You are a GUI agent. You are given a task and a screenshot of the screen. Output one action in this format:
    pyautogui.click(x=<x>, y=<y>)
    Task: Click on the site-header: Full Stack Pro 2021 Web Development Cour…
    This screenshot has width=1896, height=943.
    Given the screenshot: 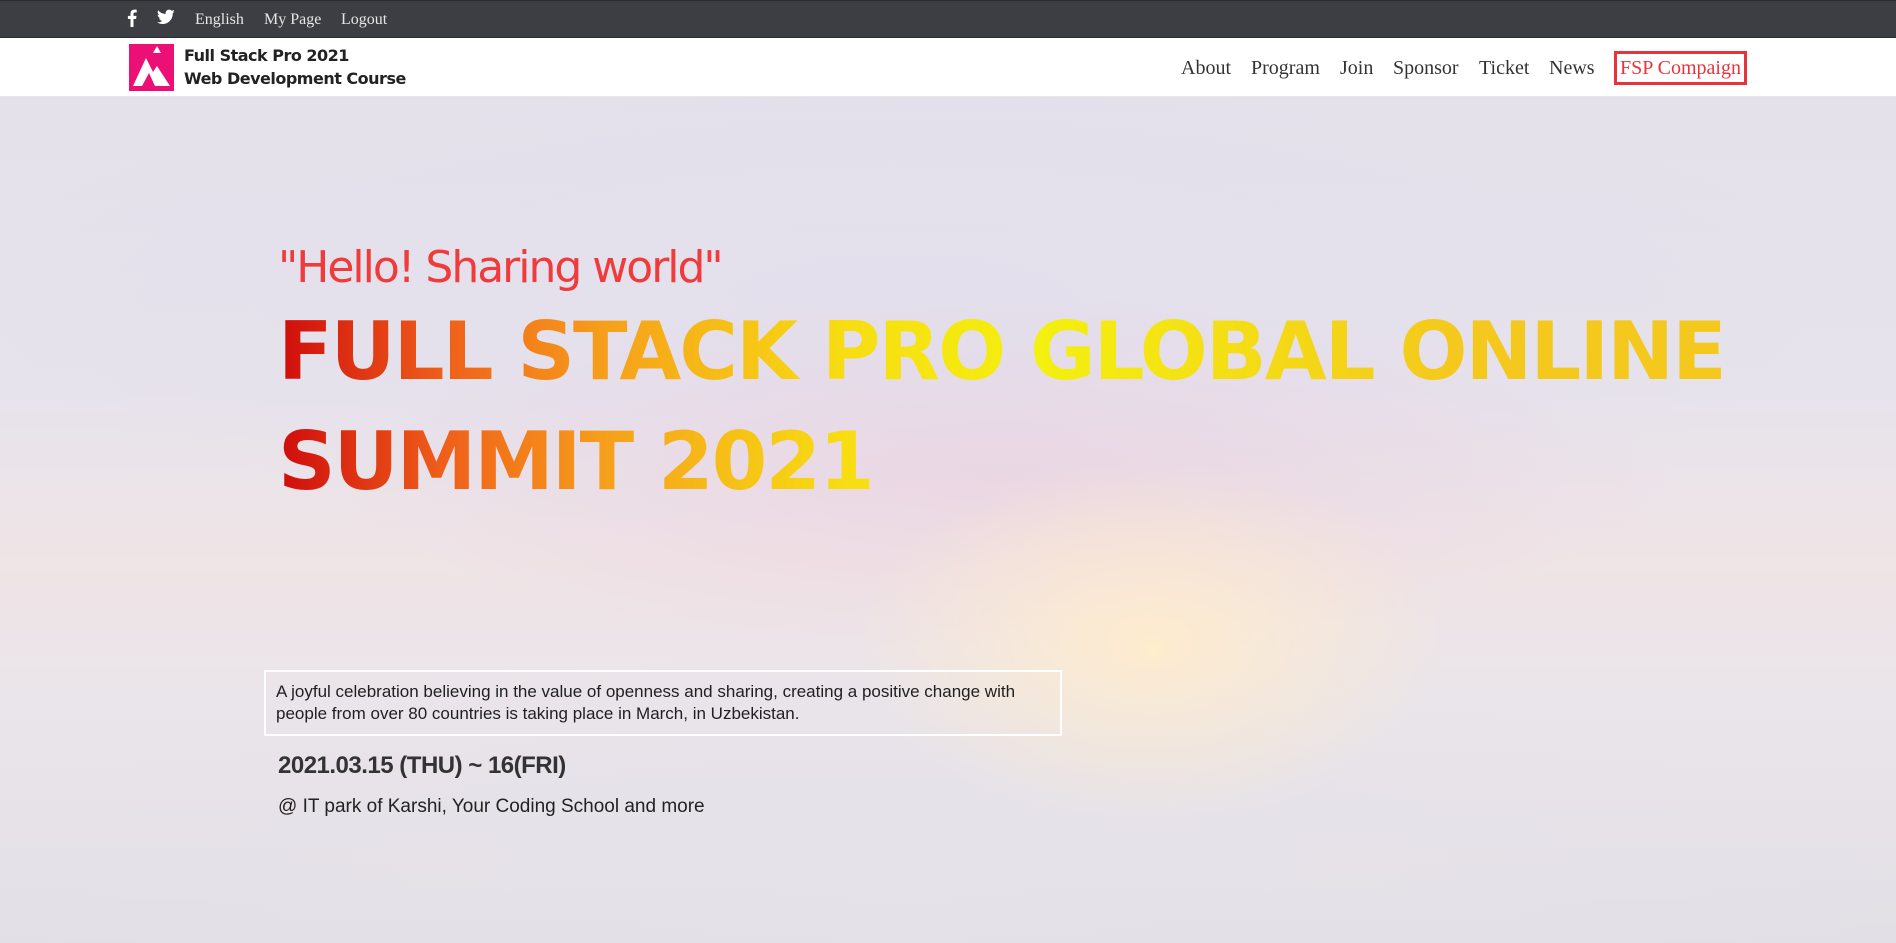 What is the action you would take?
    pyautogui.click(x=948, y=67)
    